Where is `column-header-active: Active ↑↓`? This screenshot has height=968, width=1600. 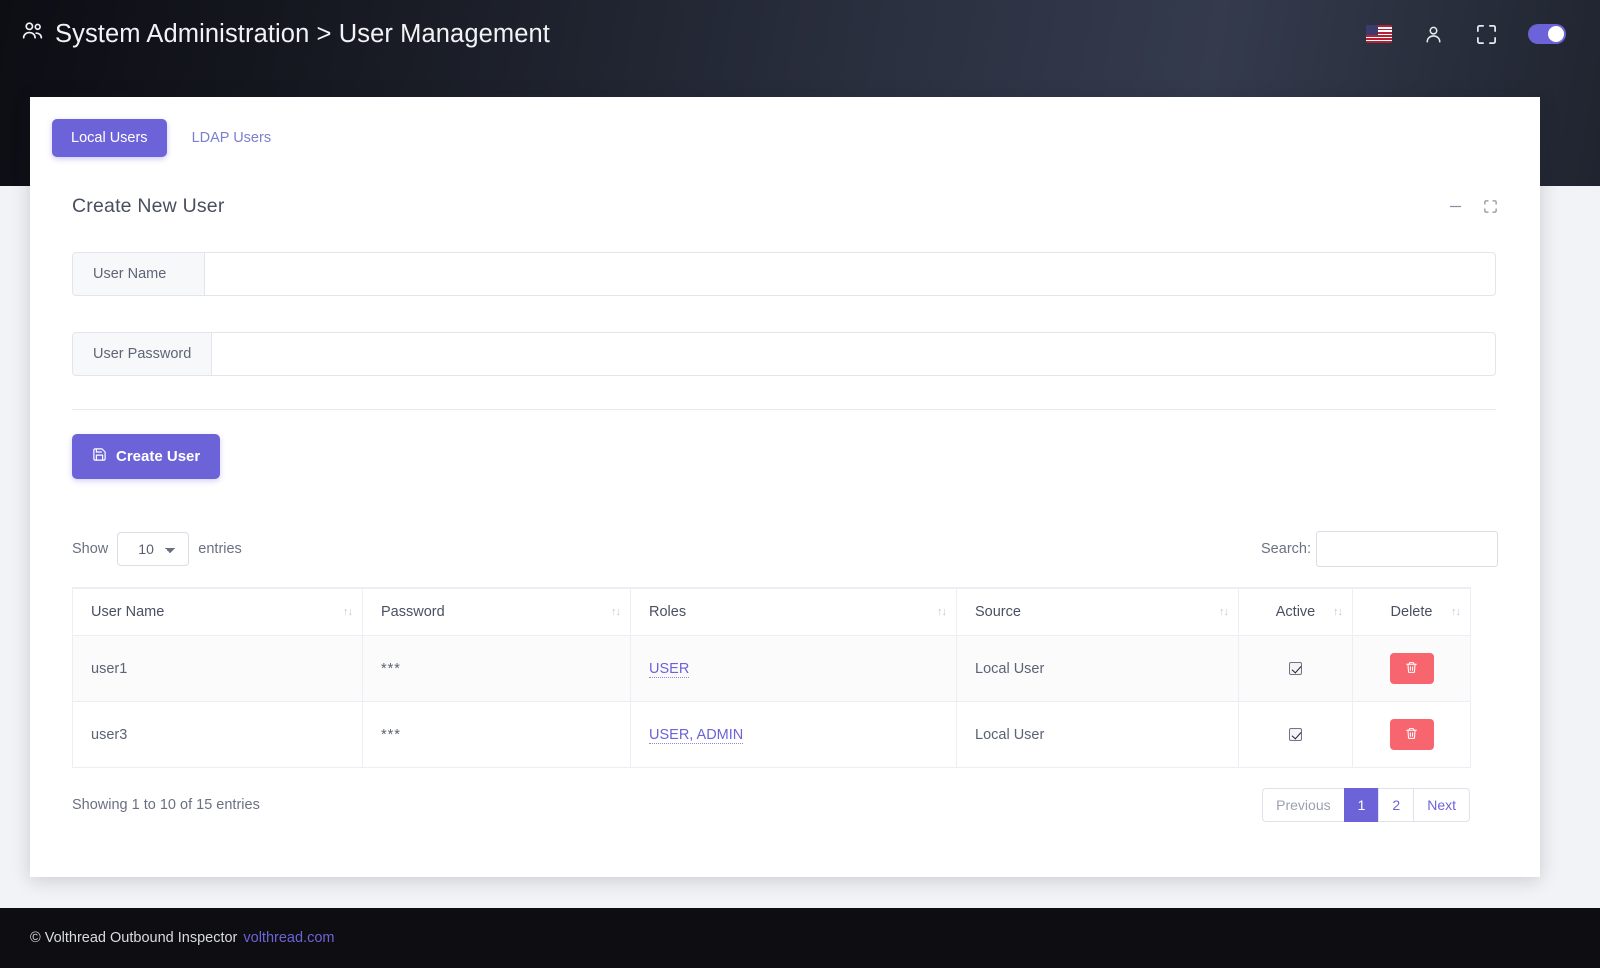
column-header-active: Active ↑↓ is located at coordinates (1295, 611).